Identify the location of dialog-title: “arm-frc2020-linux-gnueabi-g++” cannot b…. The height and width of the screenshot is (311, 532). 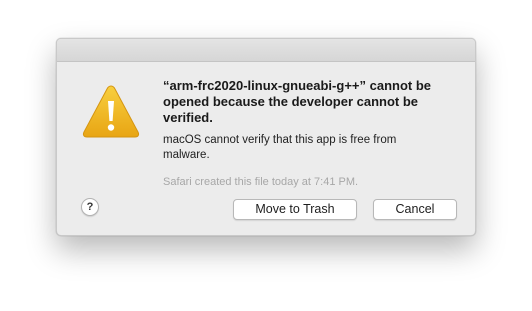
(297, 101).